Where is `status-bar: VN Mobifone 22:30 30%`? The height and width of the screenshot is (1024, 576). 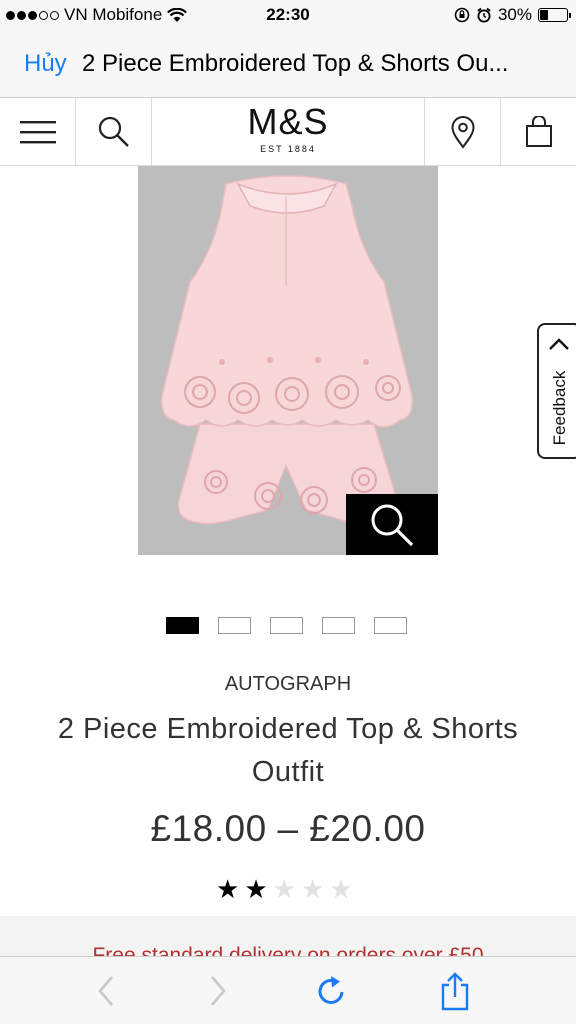
status-bar: VN Mobifone 22:30 30% is located at coordinates (288, 16).